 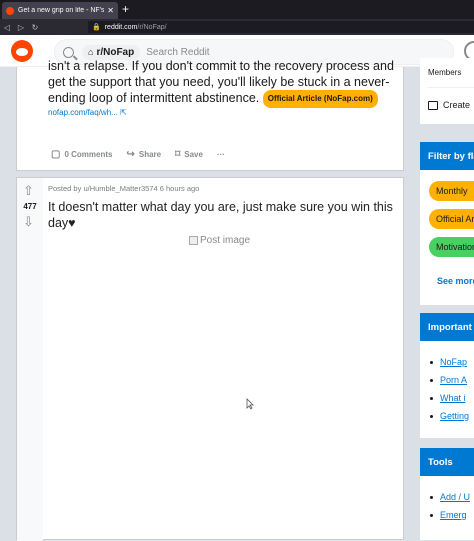 What do you see at coordinates (447, 462) in the screenshot?
I see `widget-title: Tools` at bounding box center [447, 462].